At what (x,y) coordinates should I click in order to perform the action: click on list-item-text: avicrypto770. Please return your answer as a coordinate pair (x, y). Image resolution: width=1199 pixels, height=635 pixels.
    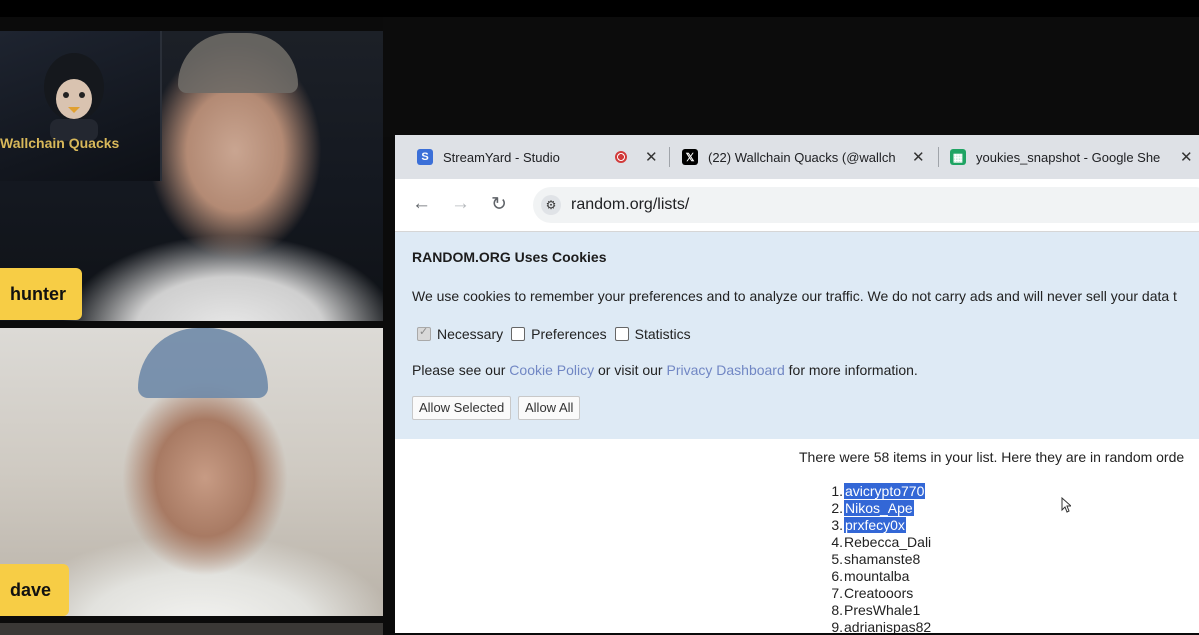
    Looking at the image, I should click on (885, 491).